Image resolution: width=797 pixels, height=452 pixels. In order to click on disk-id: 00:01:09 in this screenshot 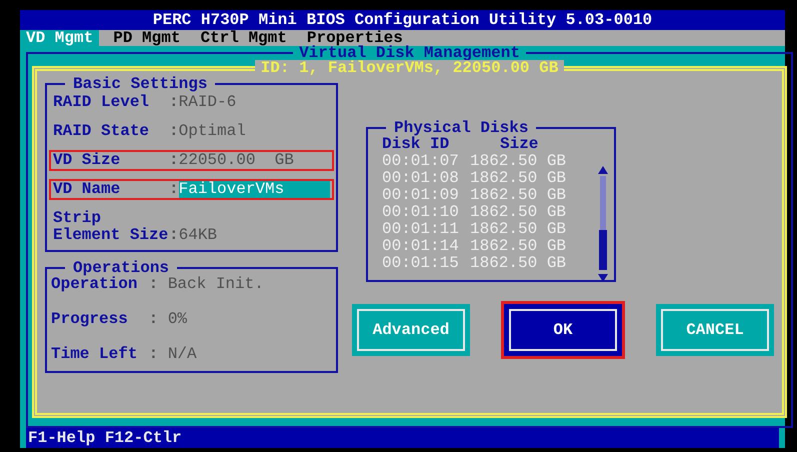, I will do `click(421, 195)`.